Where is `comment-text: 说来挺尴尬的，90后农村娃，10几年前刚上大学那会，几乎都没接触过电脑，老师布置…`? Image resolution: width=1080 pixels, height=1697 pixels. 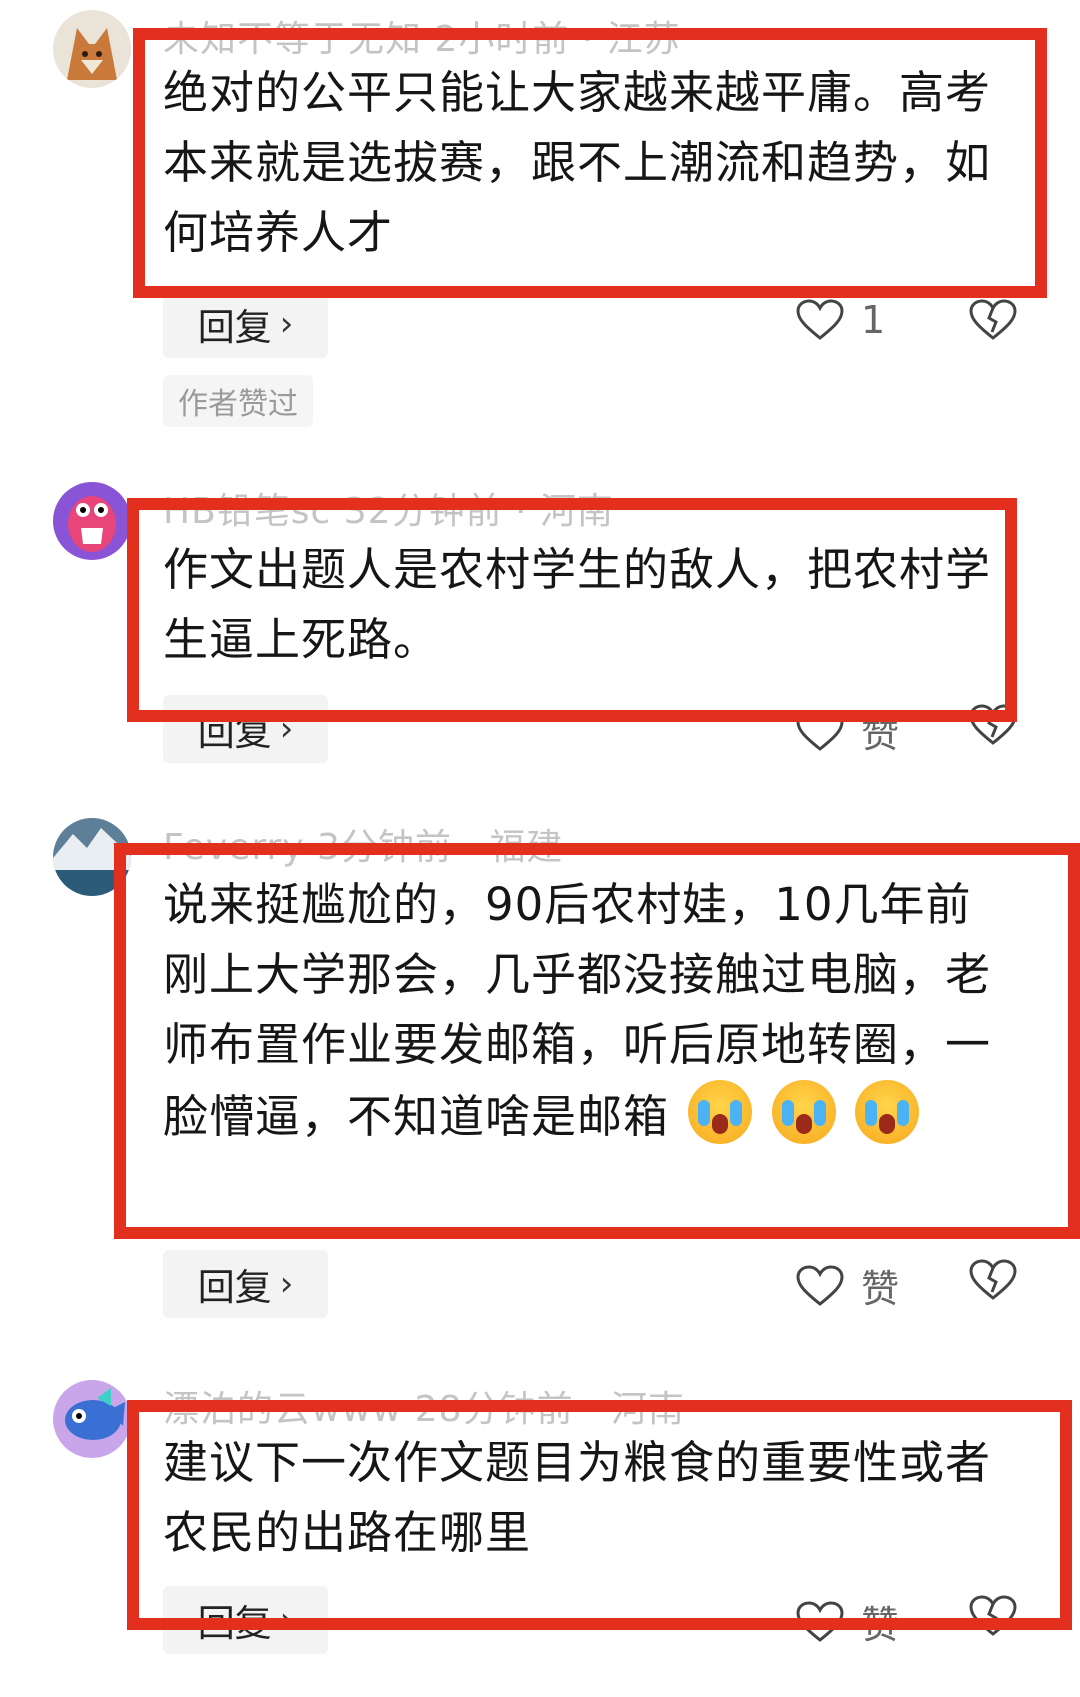
comment-text: 说来挺尴尬的，90后农村娃，10几年前刚上大学那会，几乎都没接触过电脑，老师布置… is located at coordinates (588, 1011).